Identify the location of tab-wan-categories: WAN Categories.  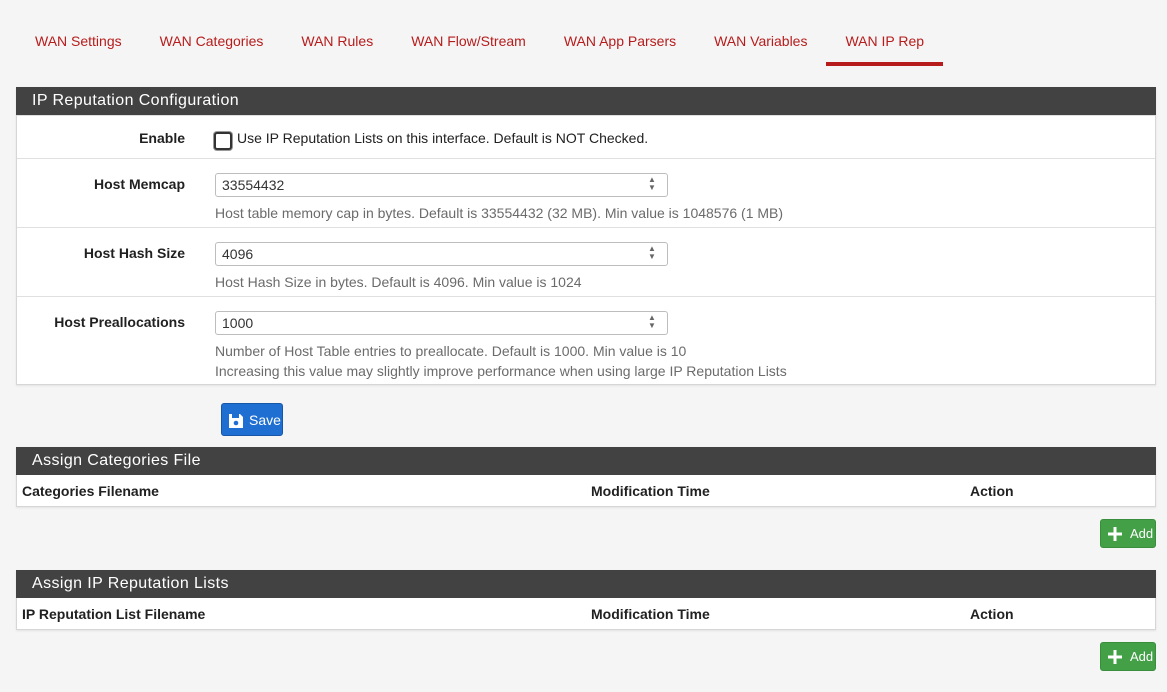
(212, 45).